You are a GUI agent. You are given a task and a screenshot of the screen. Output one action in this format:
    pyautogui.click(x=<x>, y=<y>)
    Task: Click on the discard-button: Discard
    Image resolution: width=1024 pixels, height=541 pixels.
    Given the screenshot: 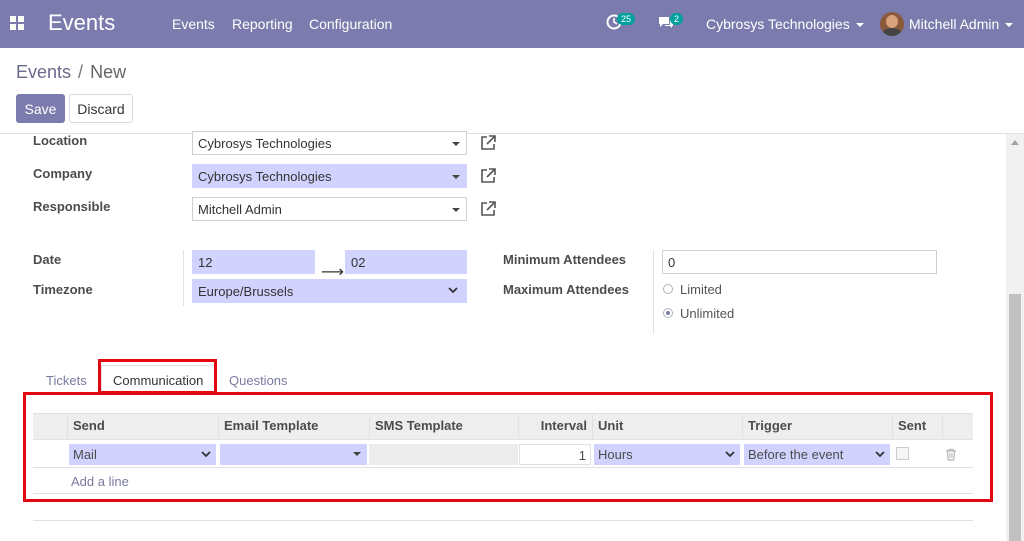 What is the action you would take?
    pyautogui.click(x=101, y=108)
    